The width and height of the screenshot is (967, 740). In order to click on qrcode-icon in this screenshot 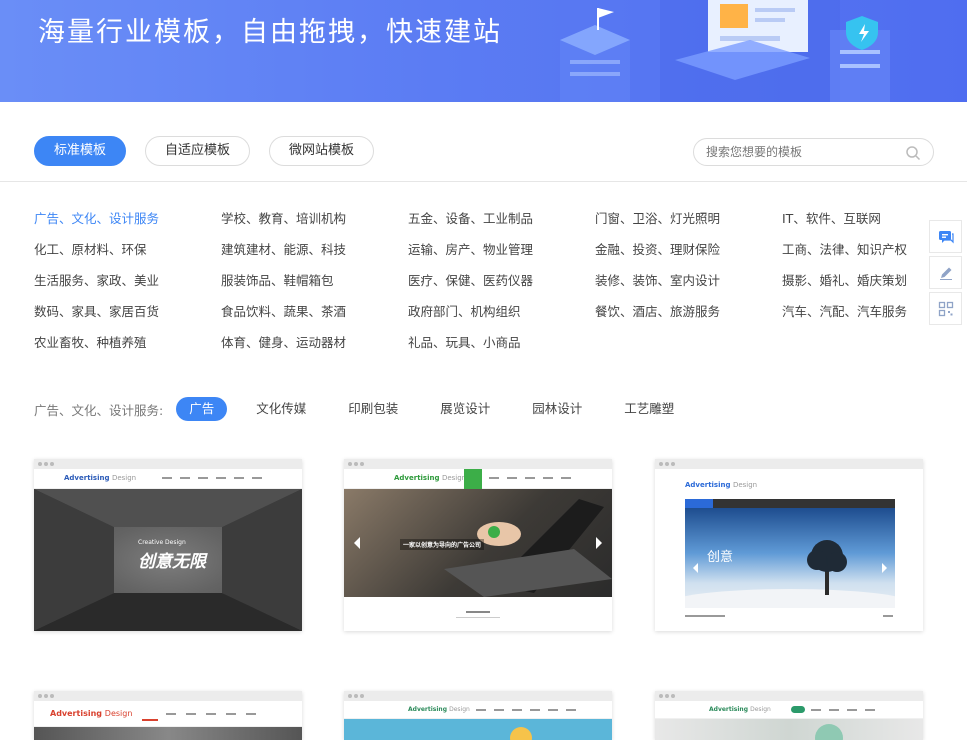, I will do `click(945, 308)`.